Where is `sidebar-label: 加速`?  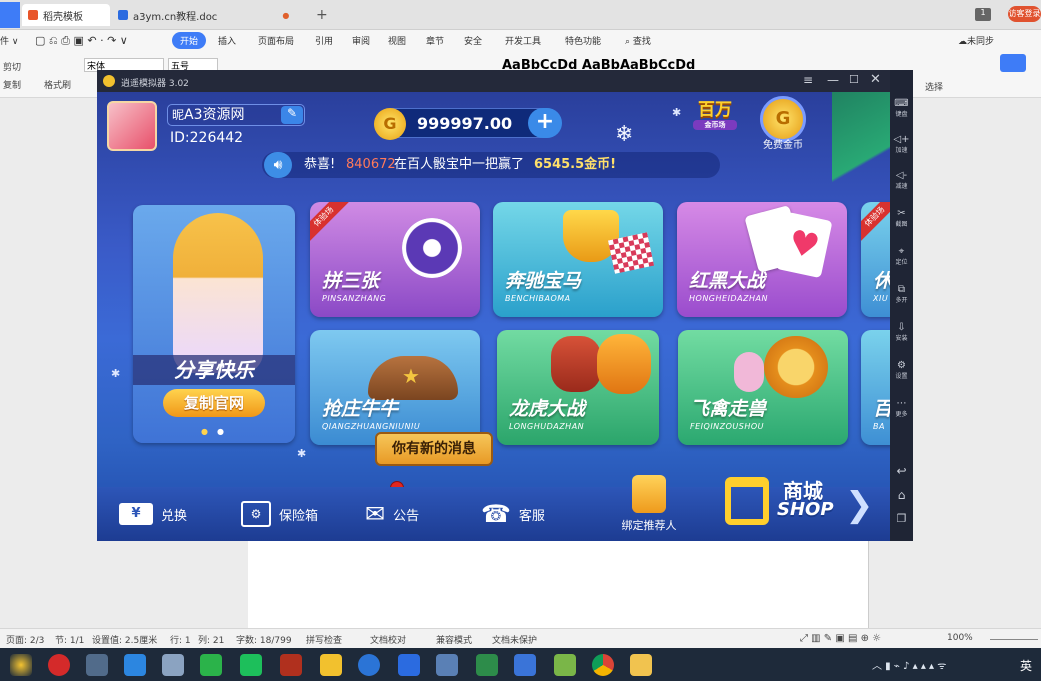 sidebar-label: 加速 is located at coordinates (901, 150).